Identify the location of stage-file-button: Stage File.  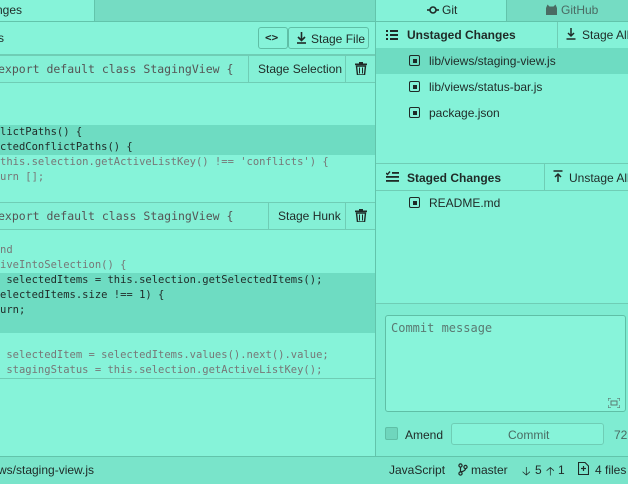
(328, 38).